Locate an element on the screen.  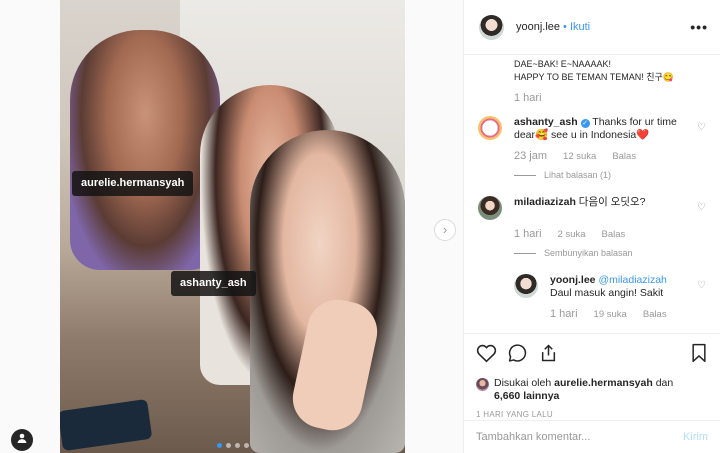
user-icon is located at coordinates (22, 438).